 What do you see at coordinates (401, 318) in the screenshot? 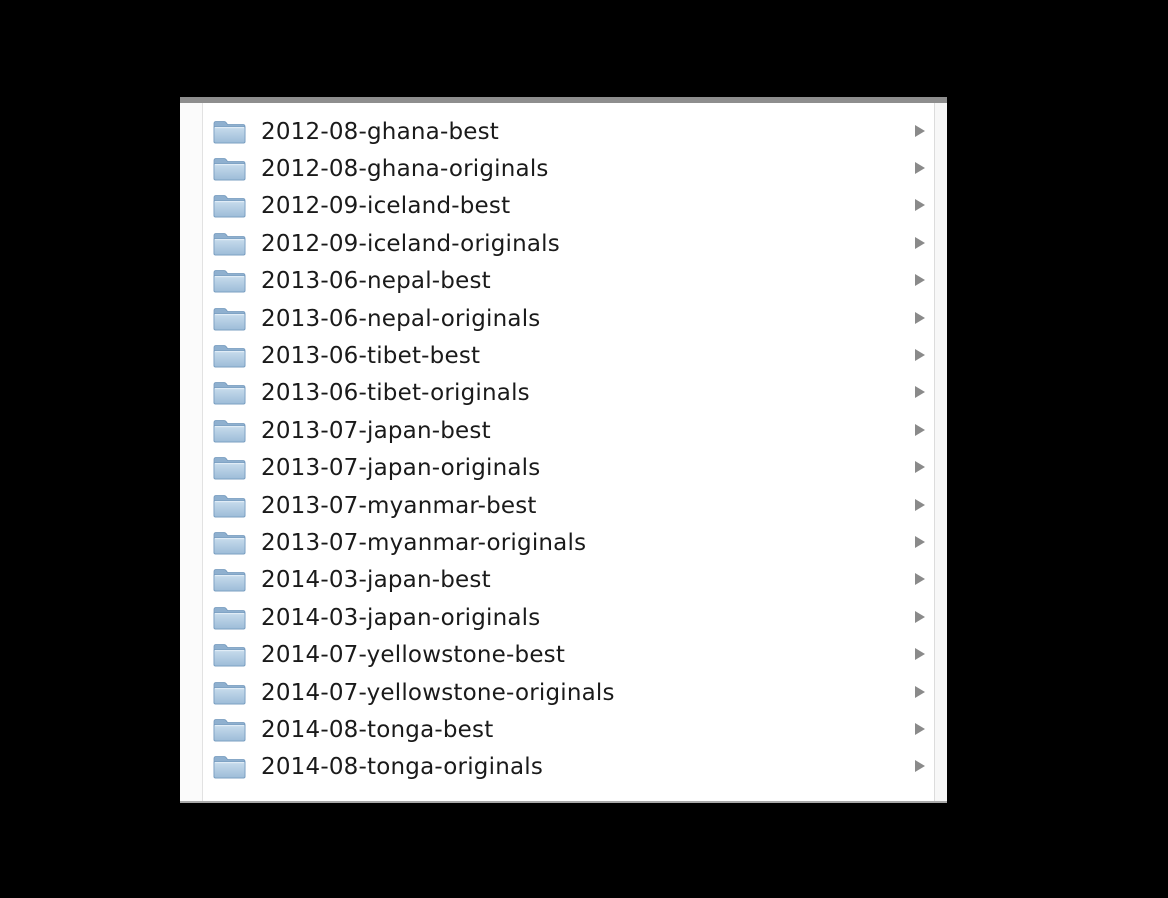
I see `folder-name: 2013-06-nepal-originals` at bounding box center [401, 318].